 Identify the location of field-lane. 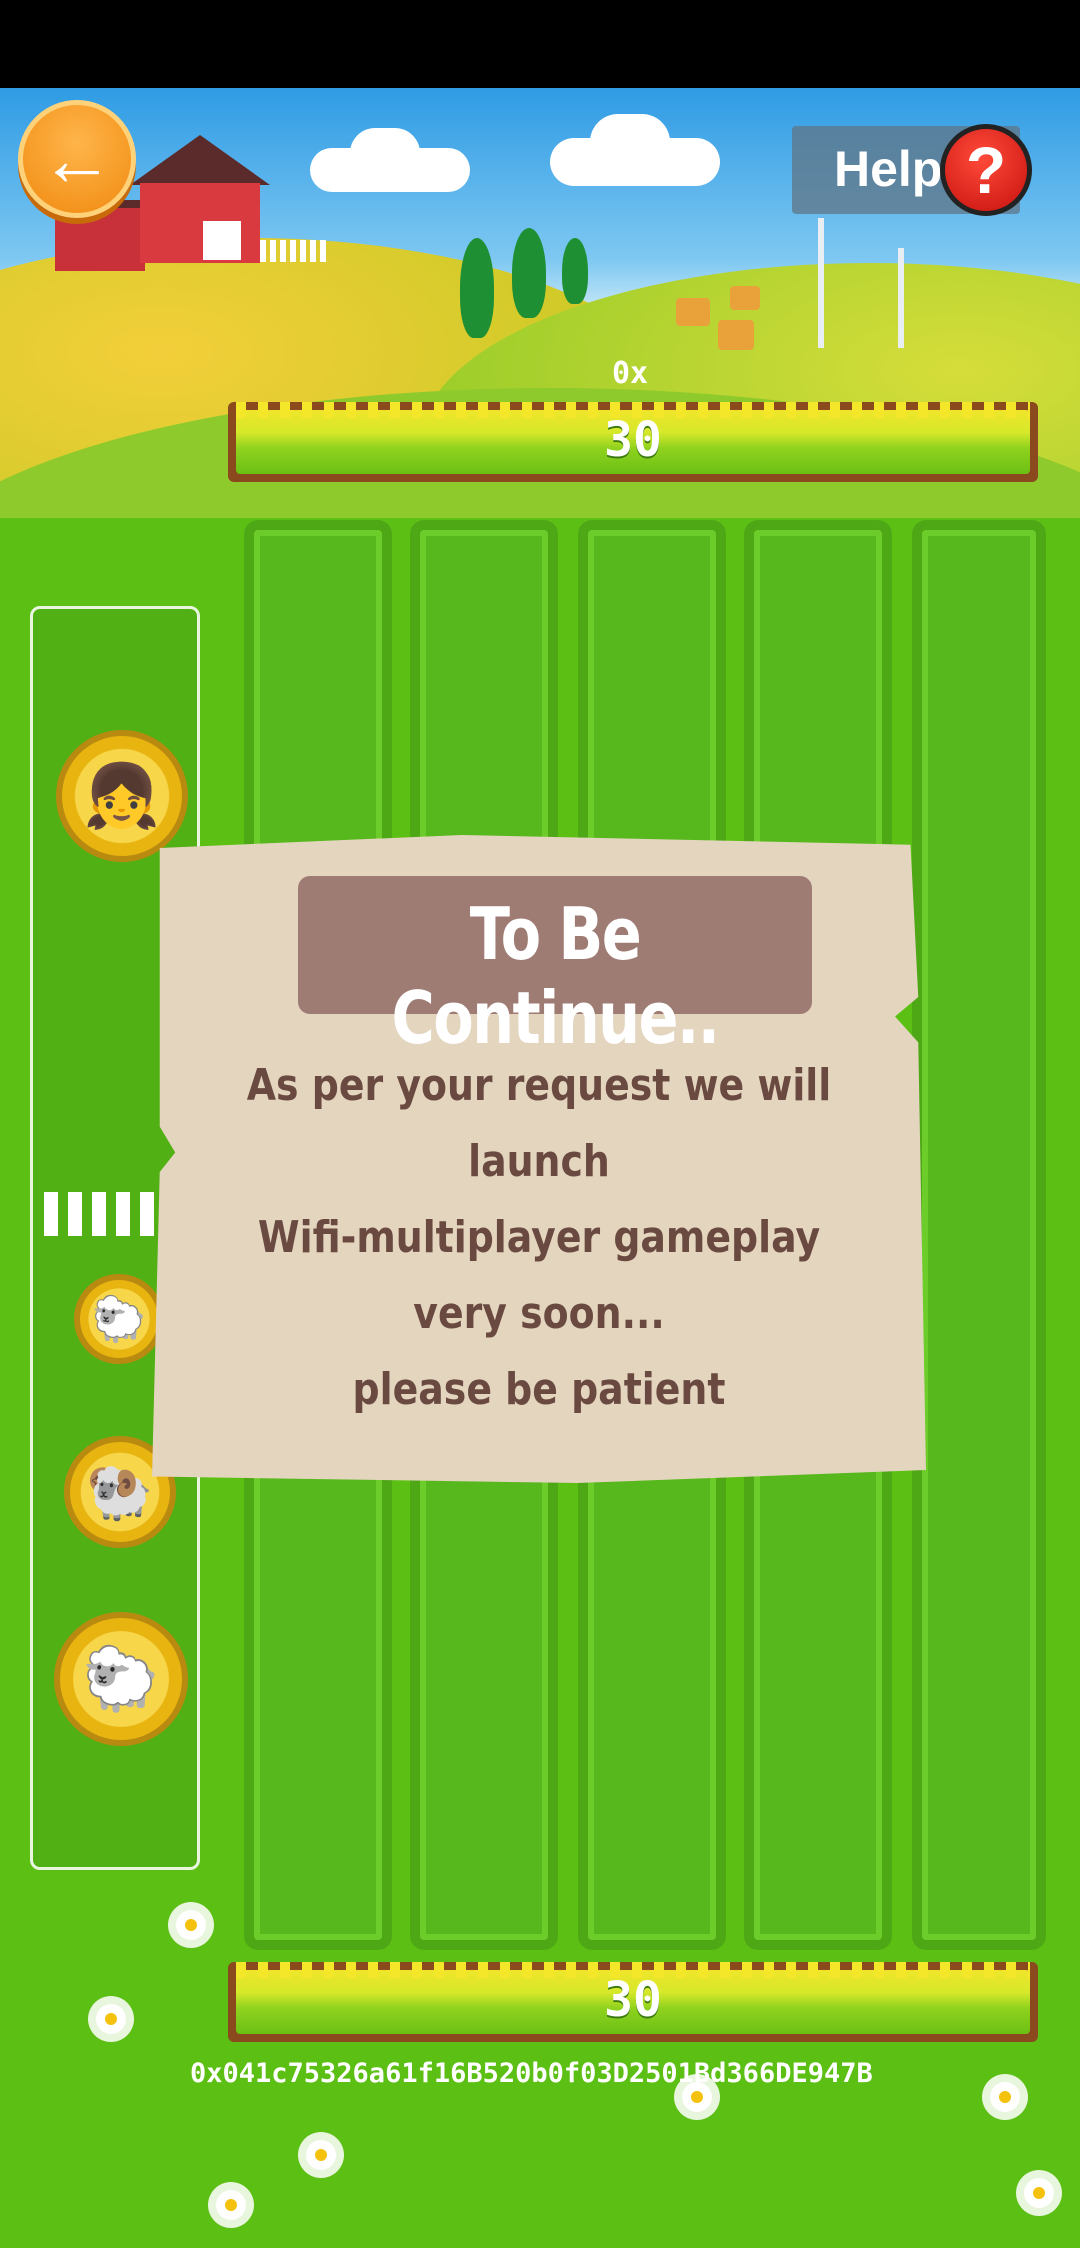
(979, 1235).